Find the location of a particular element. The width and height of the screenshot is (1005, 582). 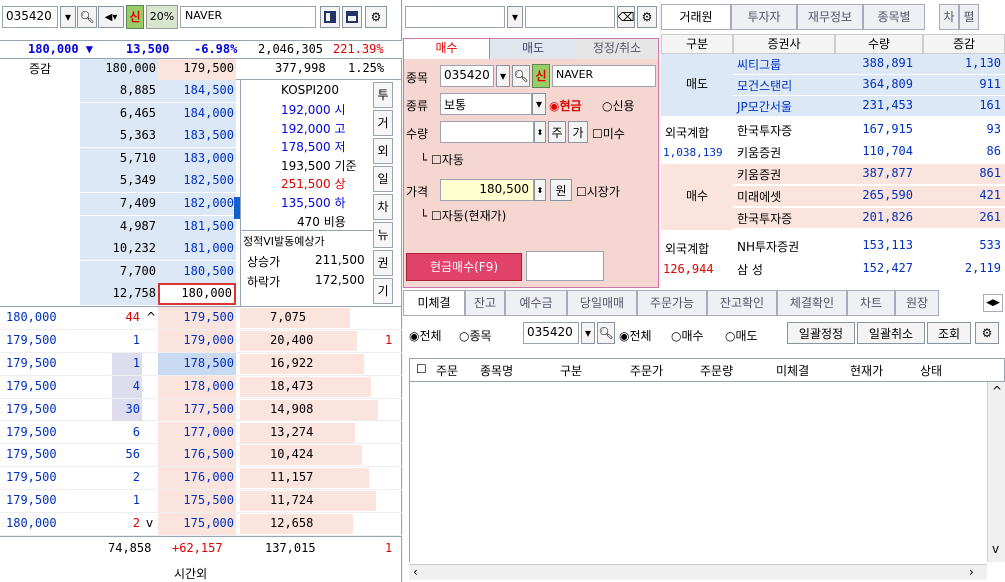

side-button: 외 is located at coordinates (383, 151).